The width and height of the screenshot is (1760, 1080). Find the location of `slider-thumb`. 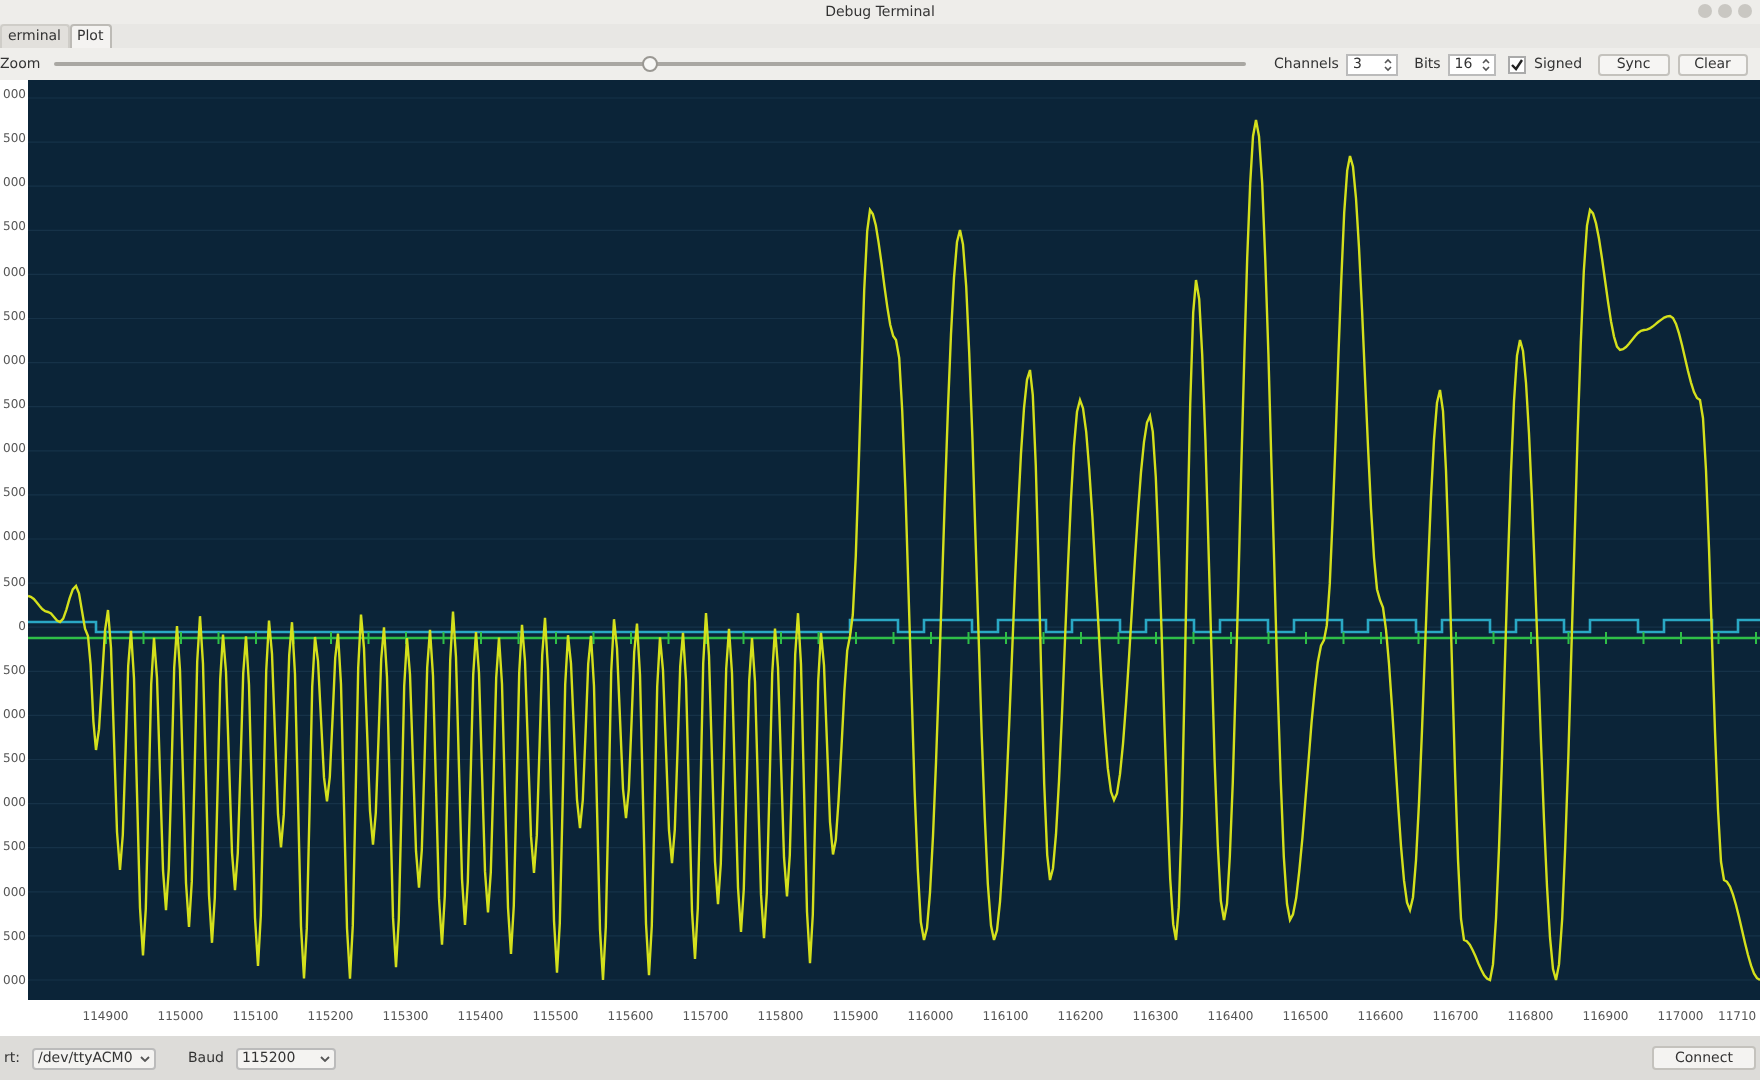

slider-thumb is located at coordinates (650, 64).